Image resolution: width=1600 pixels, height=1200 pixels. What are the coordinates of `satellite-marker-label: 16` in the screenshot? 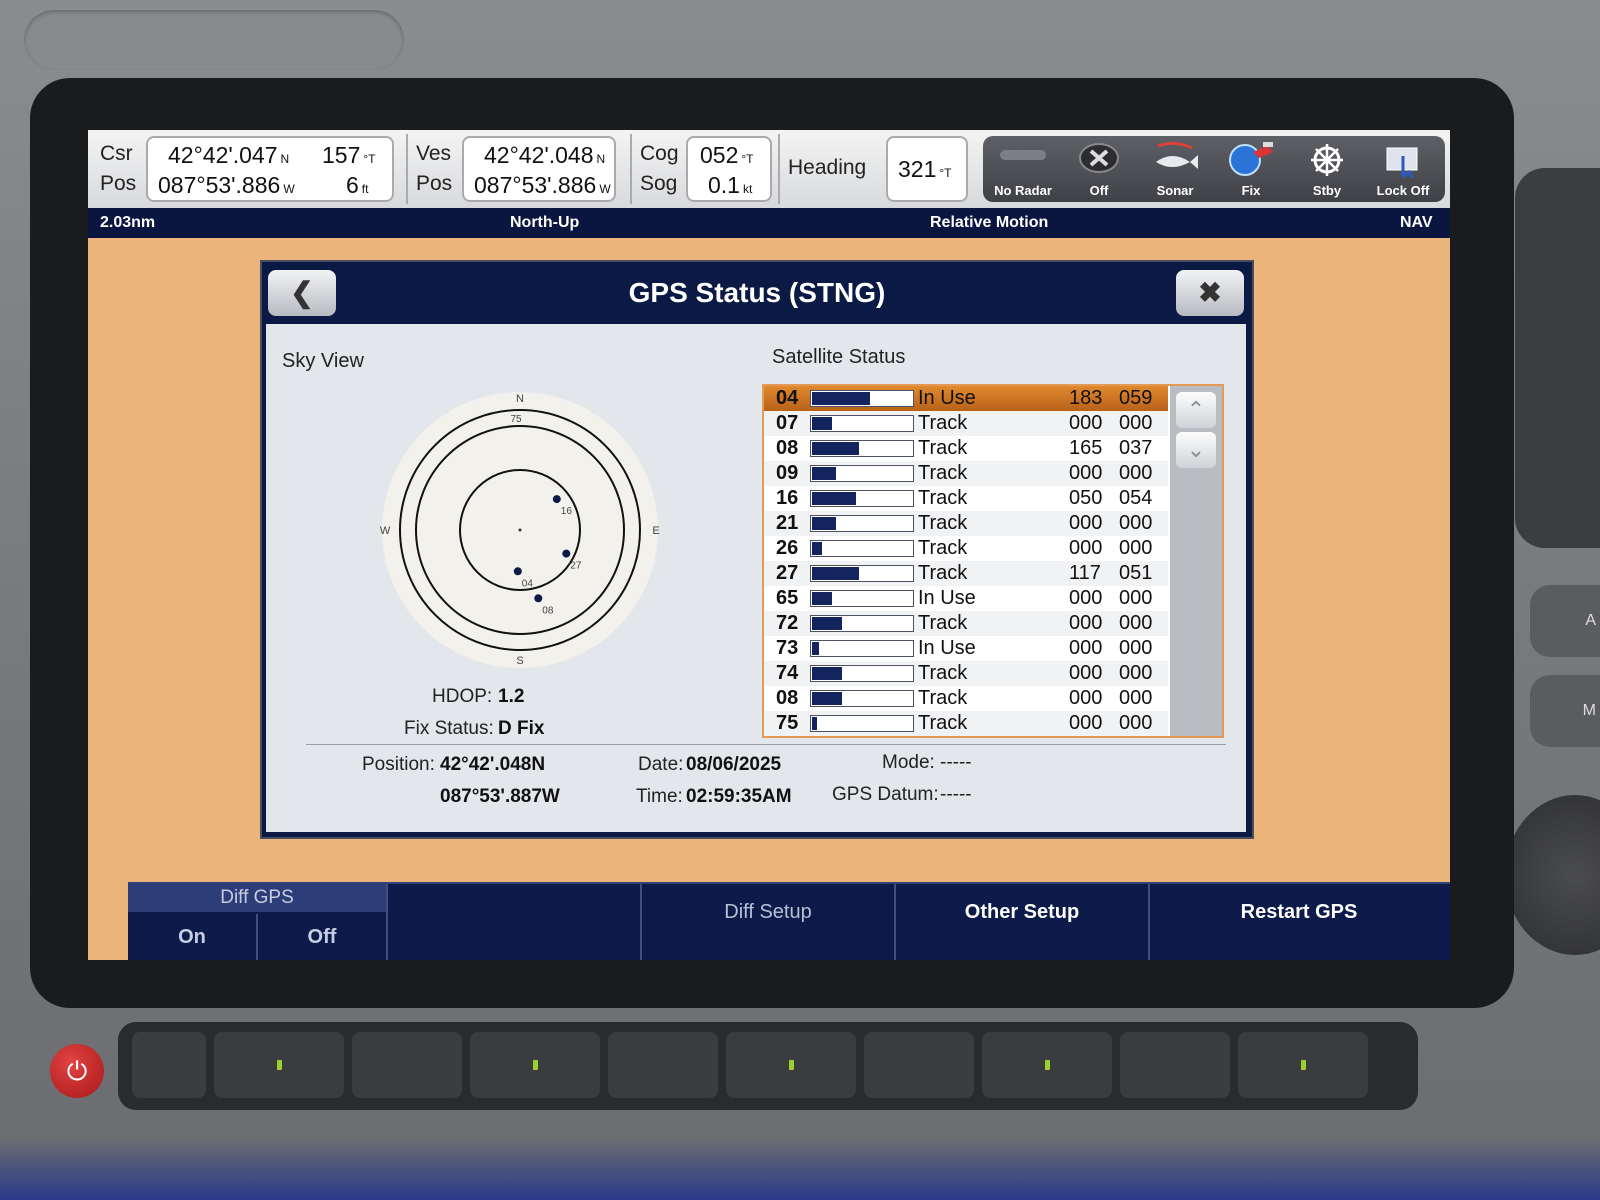 It's located at (567, 511).